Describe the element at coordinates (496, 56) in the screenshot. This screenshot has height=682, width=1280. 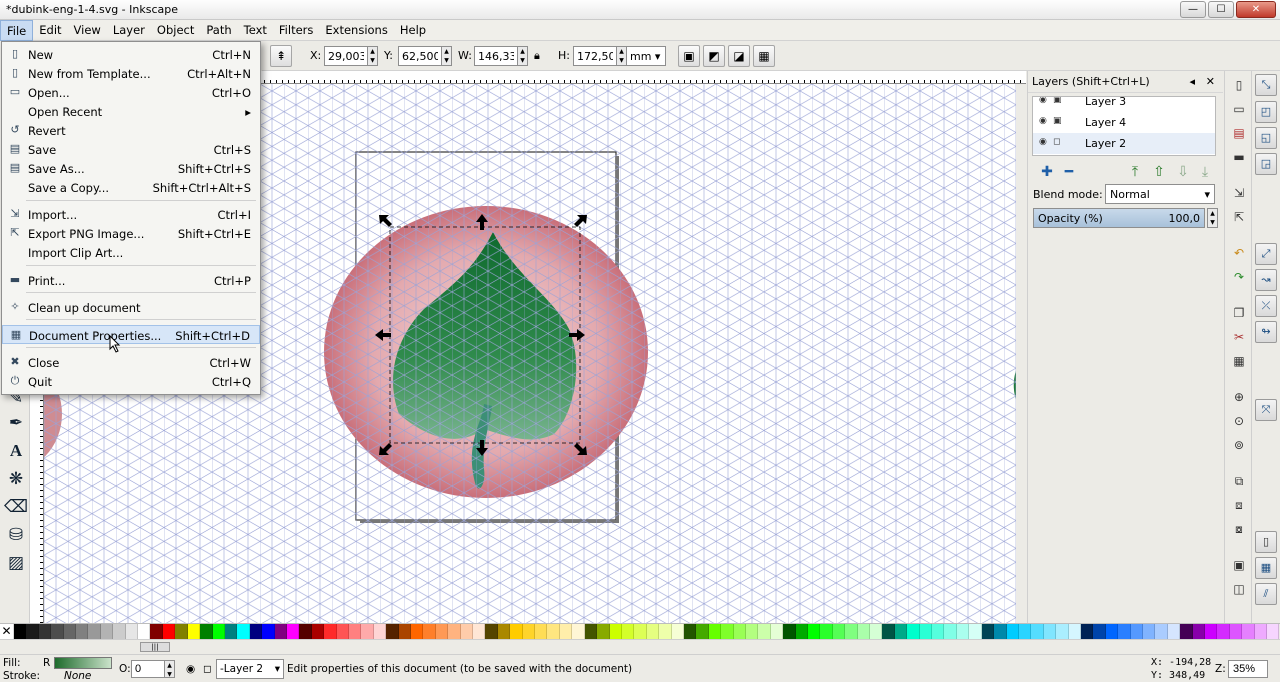
I see `w-input` at that location.